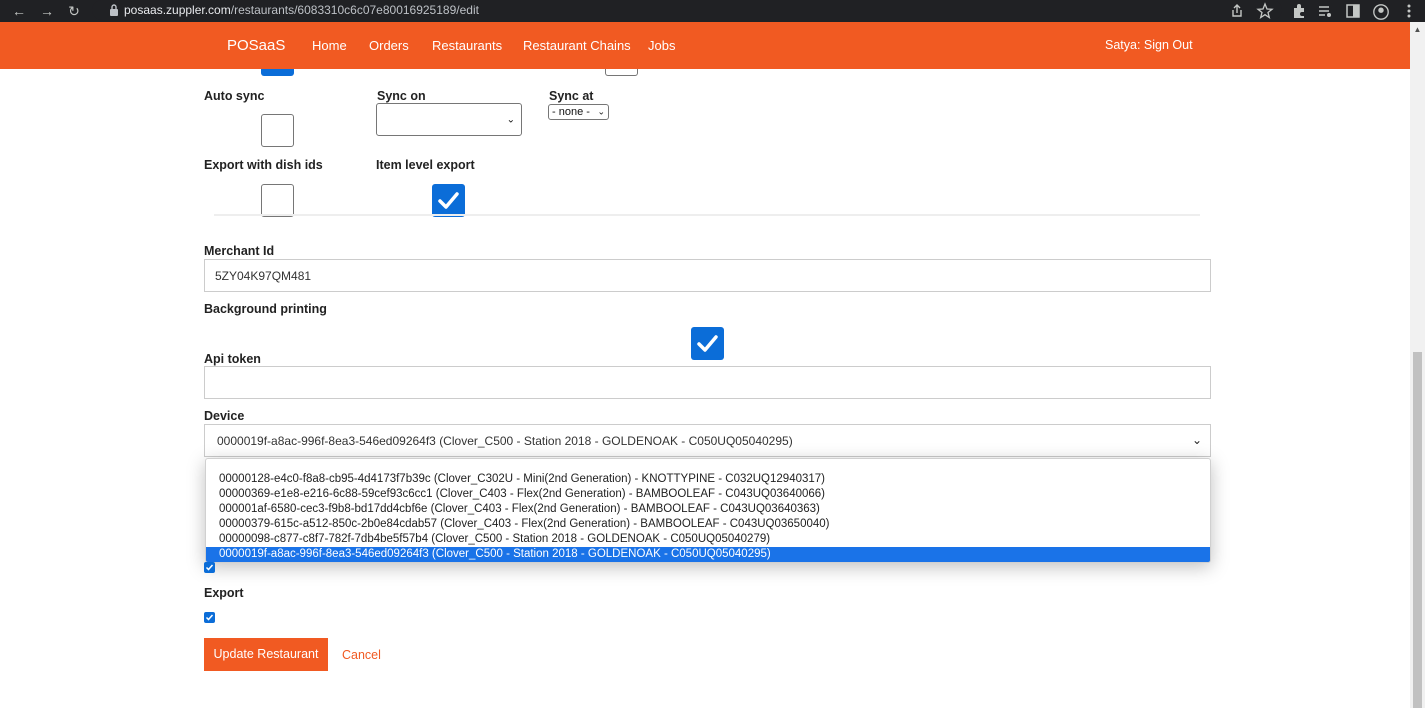 The image size is (1425, 708). What do you see at coordinates (1417, 29) in the screenshot?
I see `scroll-up-arrow-icon: ▲` at bounding box center [1417, 29].